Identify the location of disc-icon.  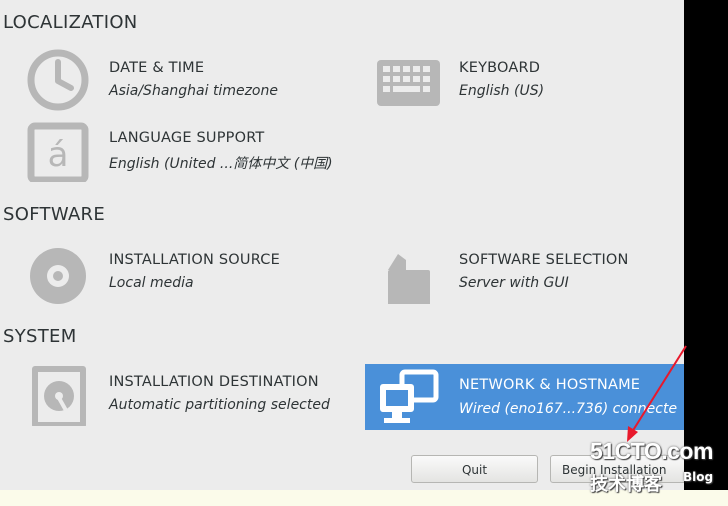
(58, 276).